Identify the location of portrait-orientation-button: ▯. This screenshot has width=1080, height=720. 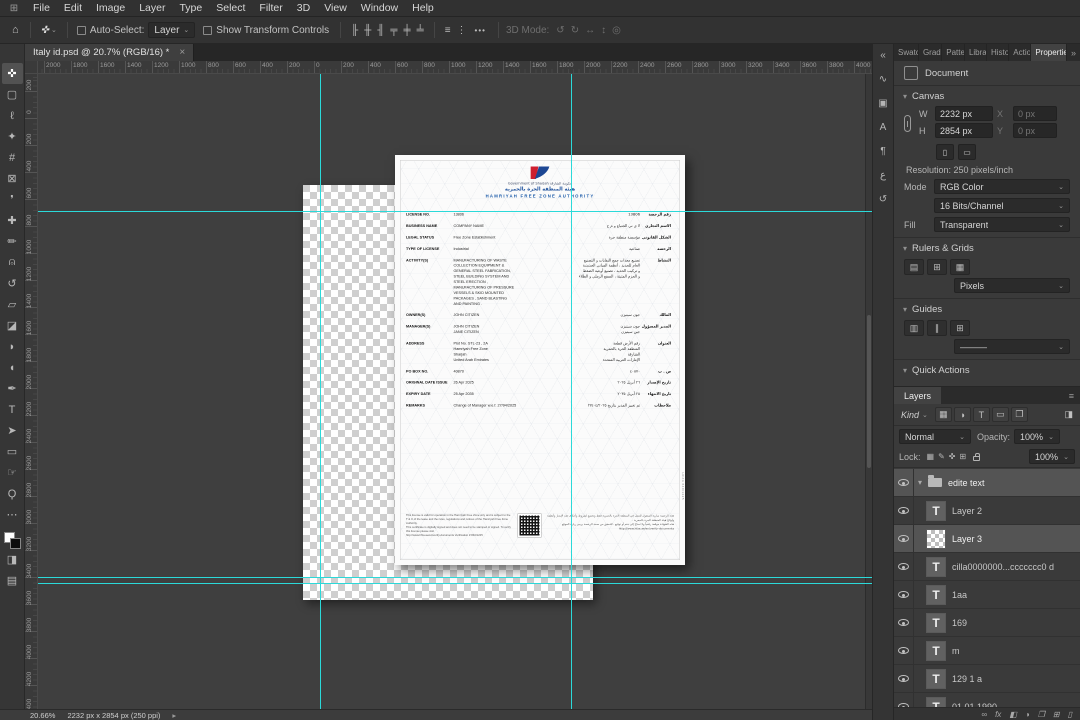
(945, 152).